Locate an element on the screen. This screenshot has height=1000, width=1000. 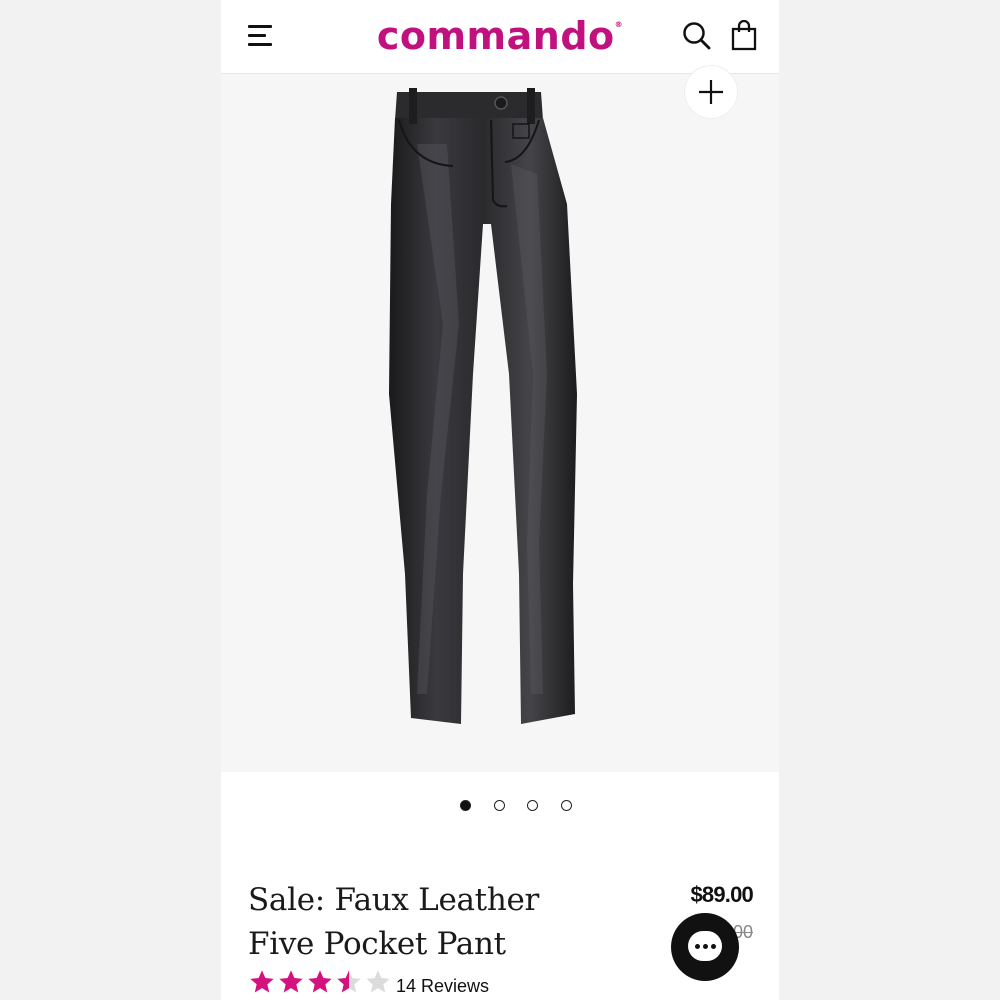
search-button is located at coordinates (697, 36).